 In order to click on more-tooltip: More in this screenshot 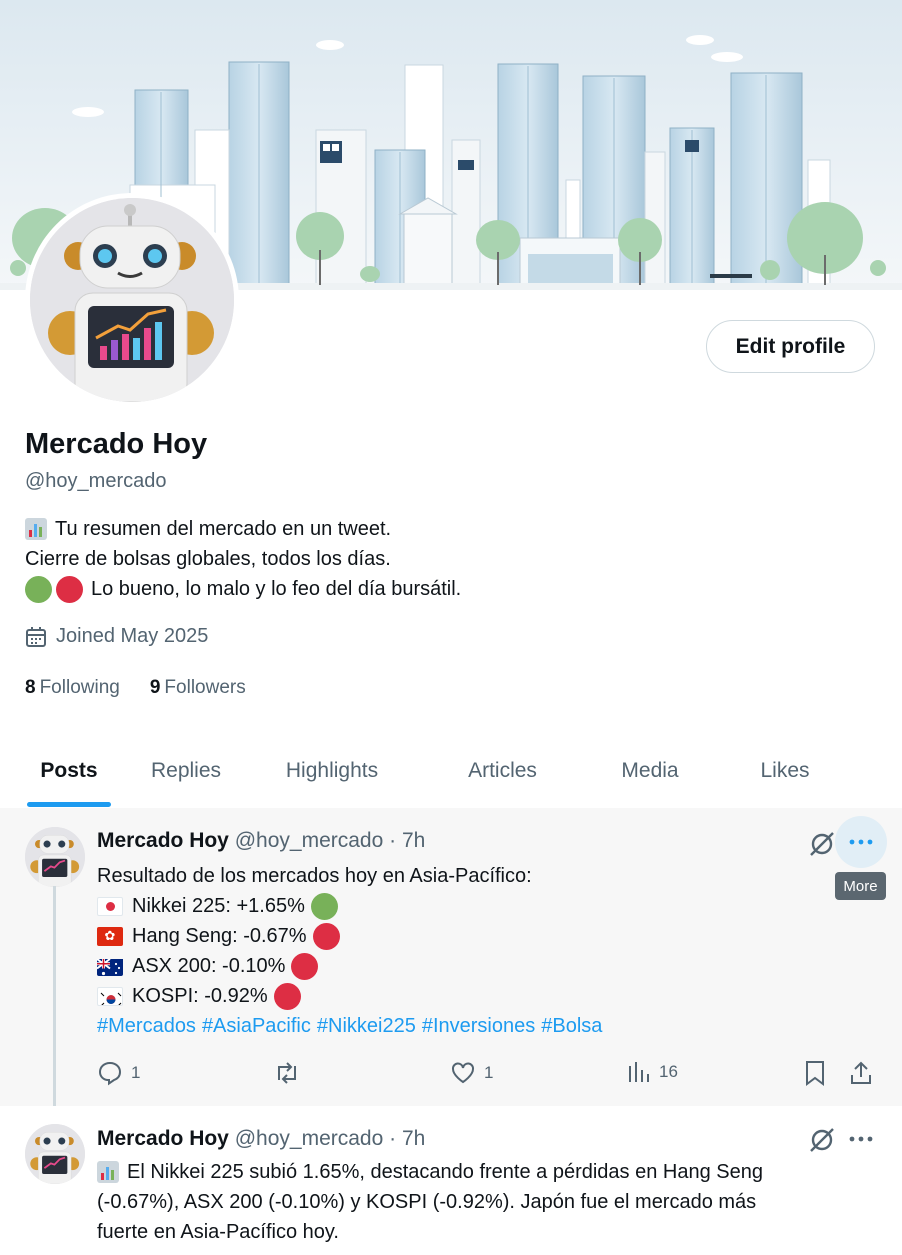, I will do `click(860, 886)`.